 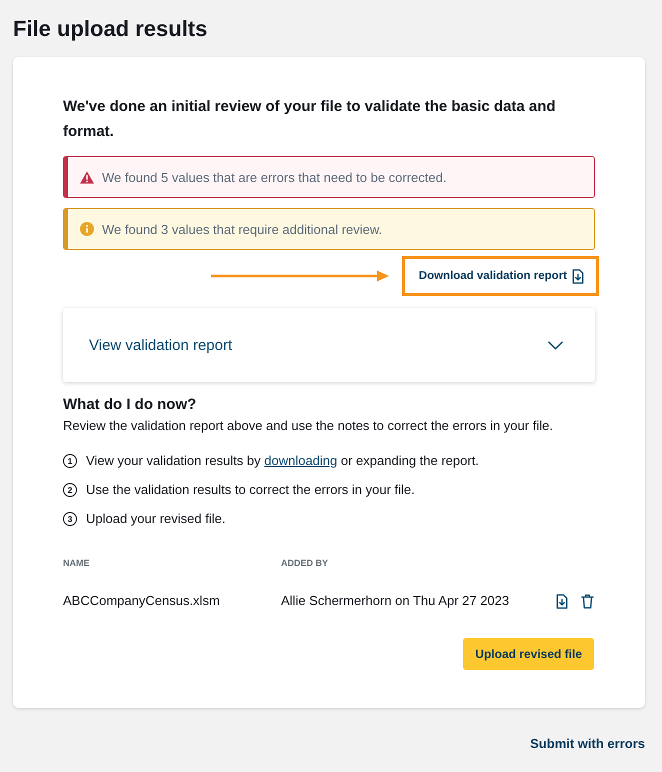 What do you see at coordinates (310, 119) in the screenshot?
I see `intro-heading: We've done an initial review of your file to validate the basic data and format.` at bounding box center [310, 119].